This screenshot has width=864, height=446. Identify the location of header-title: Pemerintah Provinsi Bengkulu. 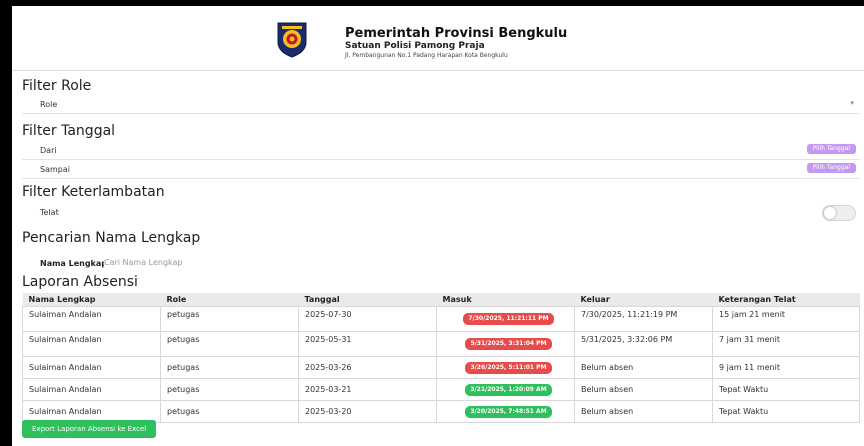
(456, 33).